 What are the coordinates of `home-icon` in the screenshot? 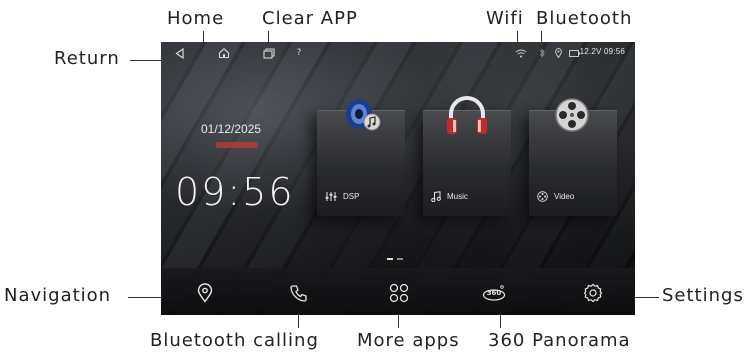 It's located at (224, 53).